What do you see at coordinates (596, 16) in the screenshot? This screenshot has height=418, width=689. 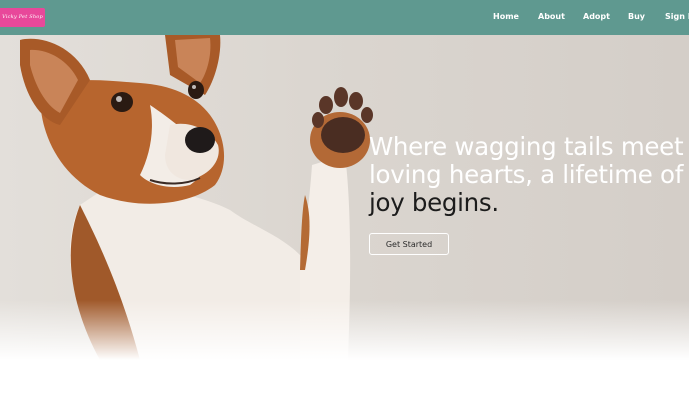 I see `nav-adopt-link: Adopt` at bounding box center [596, 16].